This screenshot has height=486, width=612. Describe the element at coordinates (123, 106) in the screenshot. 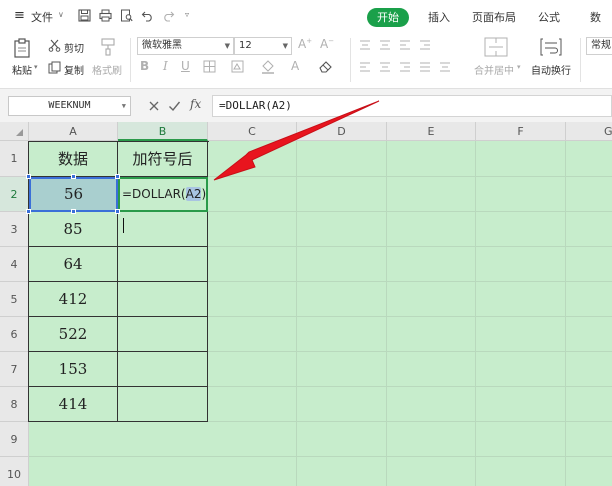

I see `name-box-chevron-icon: ▼` at that location.